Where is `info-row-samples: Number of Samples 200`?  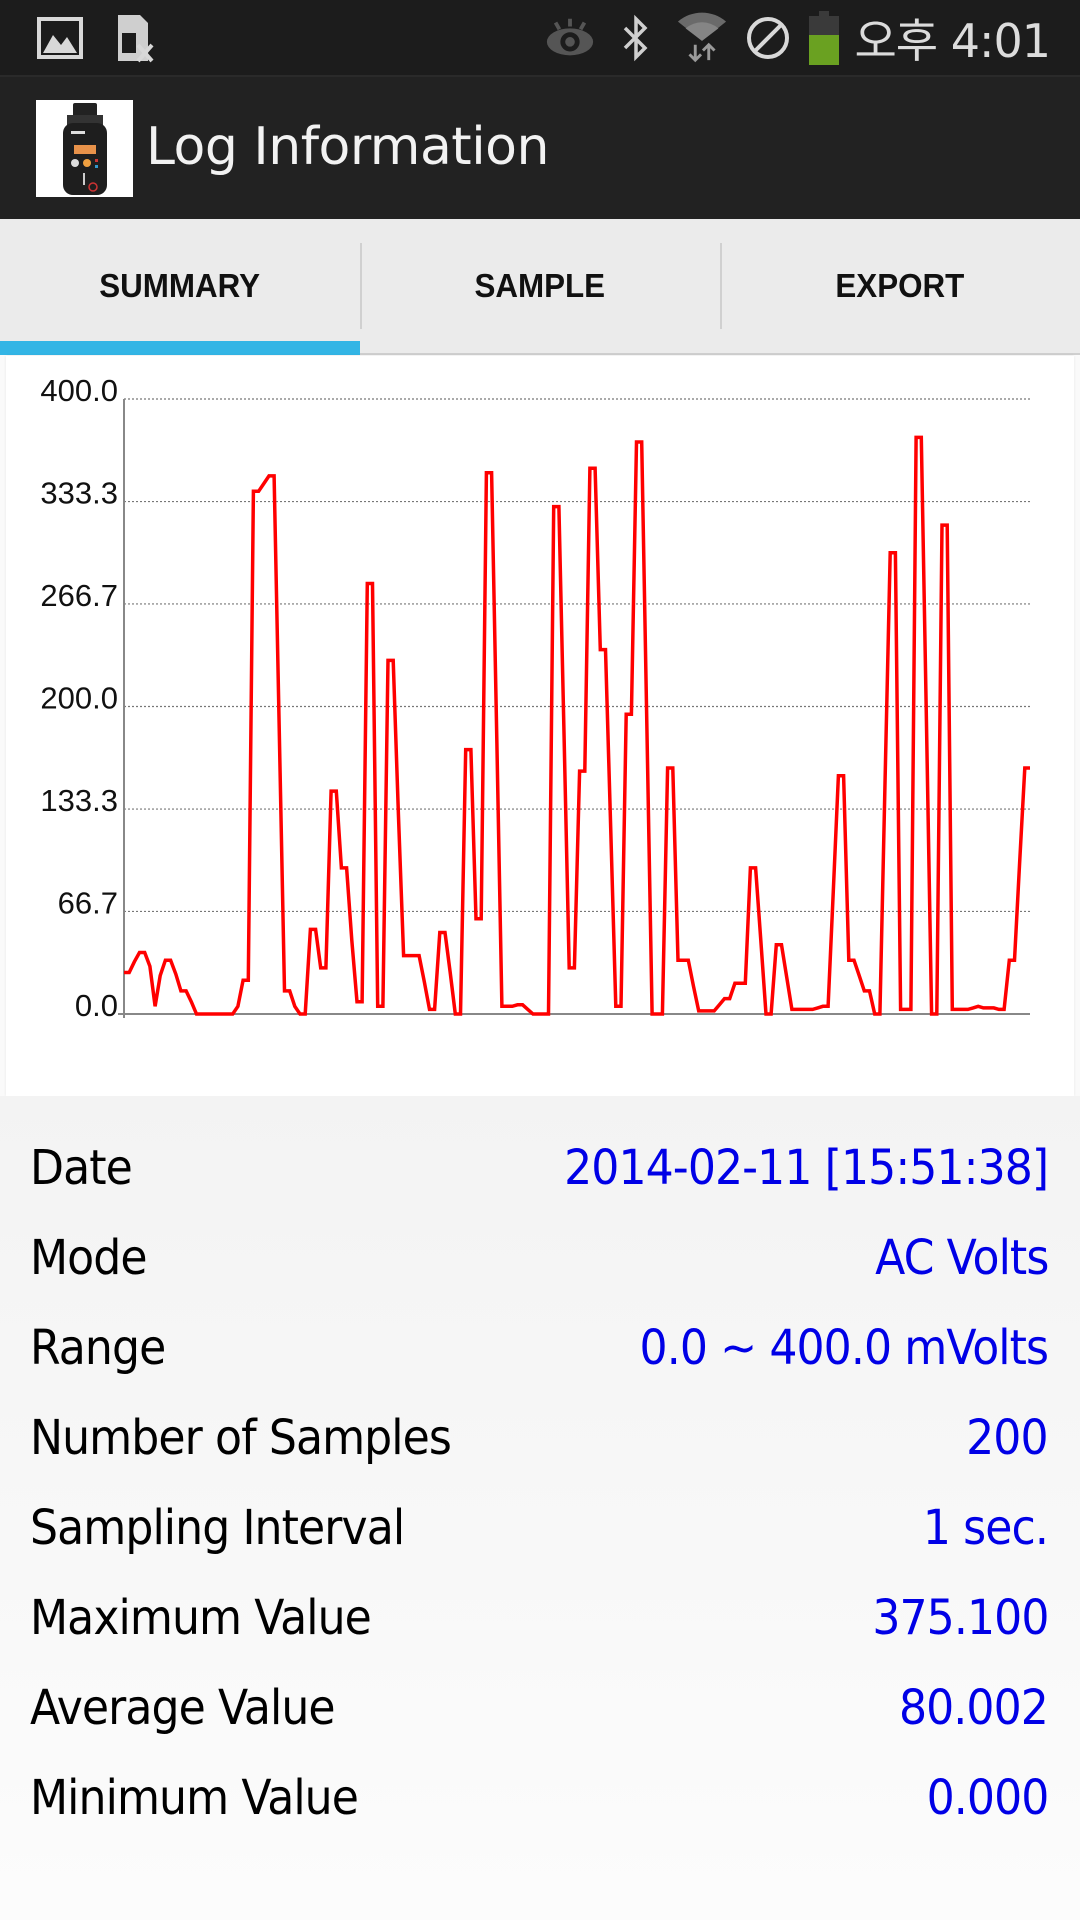 info-row-samples: Number of Samples 200 is located at coordinates (539, 1438).